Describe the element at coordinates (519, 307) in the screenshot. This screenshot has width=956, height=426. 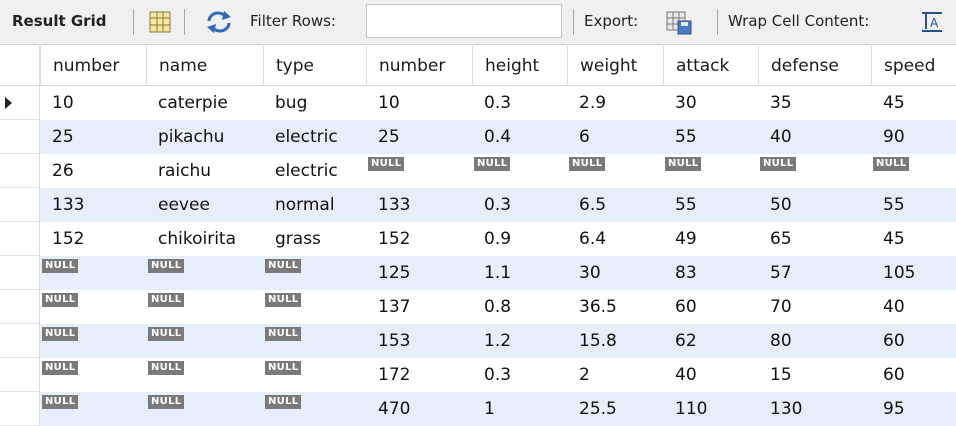
I see `cell-height: 0.8` at that location.